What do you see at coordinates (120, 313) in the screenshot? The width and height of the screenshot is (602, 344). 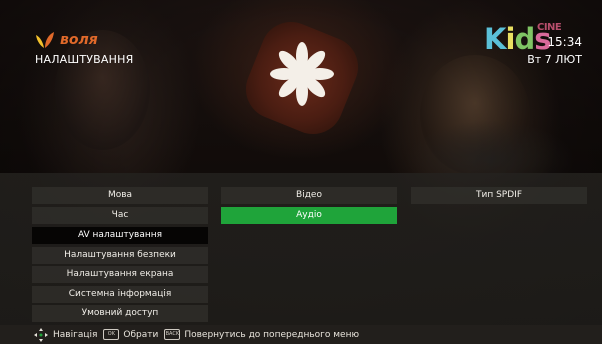 I see `menu-item-conditional-access: Умовний доступ` at bounding box center [120, 313].